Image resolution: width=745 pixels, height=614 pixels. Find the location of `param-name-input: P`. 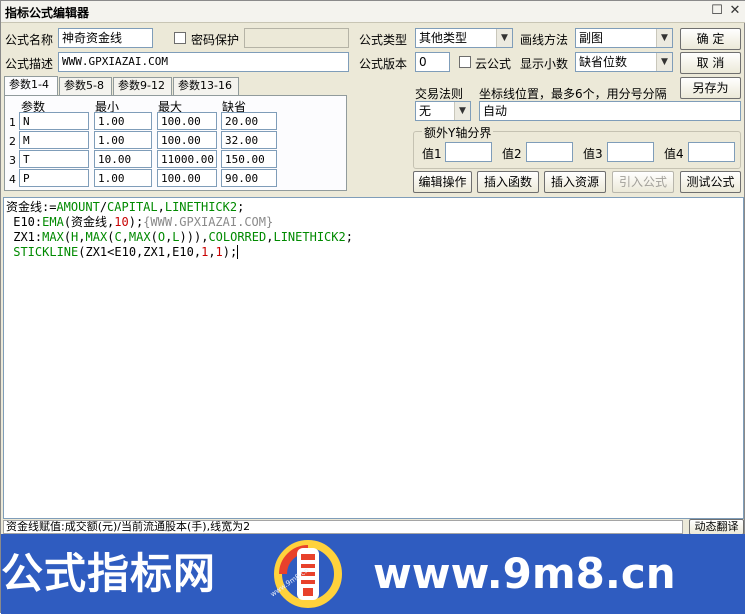

param-name-input: P is located at coordinates (54, 178).